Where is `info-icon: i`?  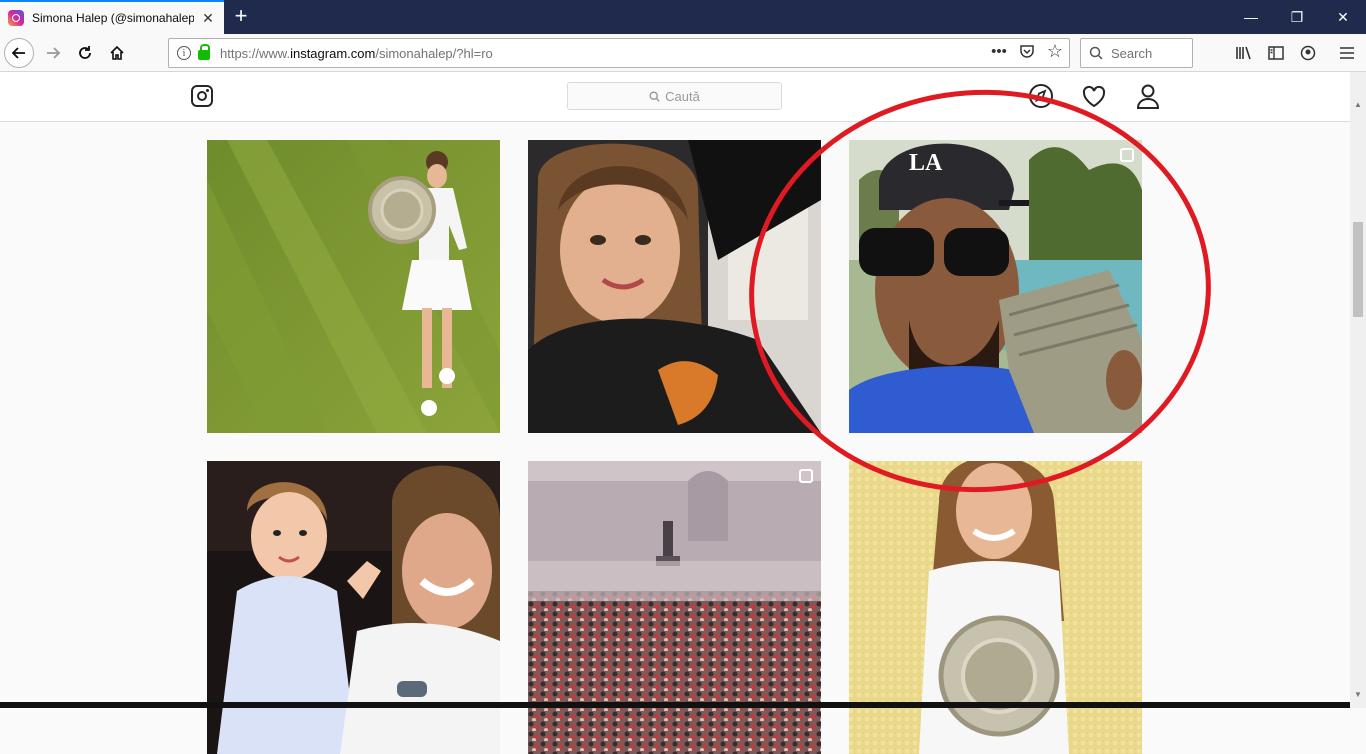
info-icon: i is located at coordinates (184, 53).